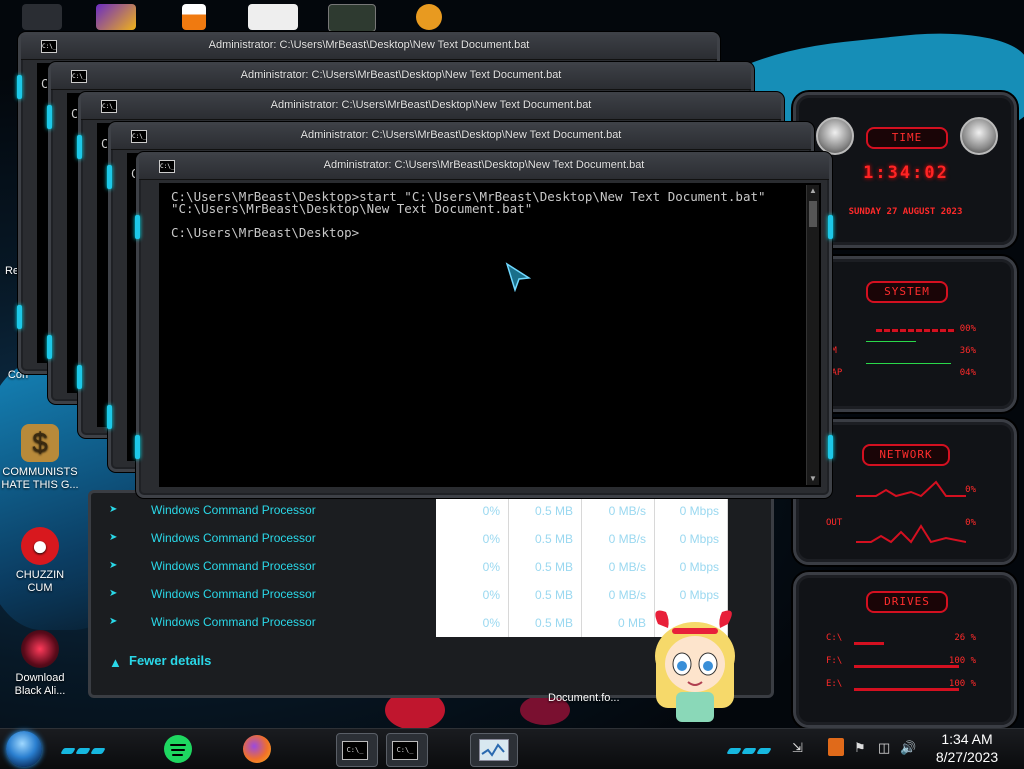  I want to click on star-butterfly-sticker, so click(695, 666).